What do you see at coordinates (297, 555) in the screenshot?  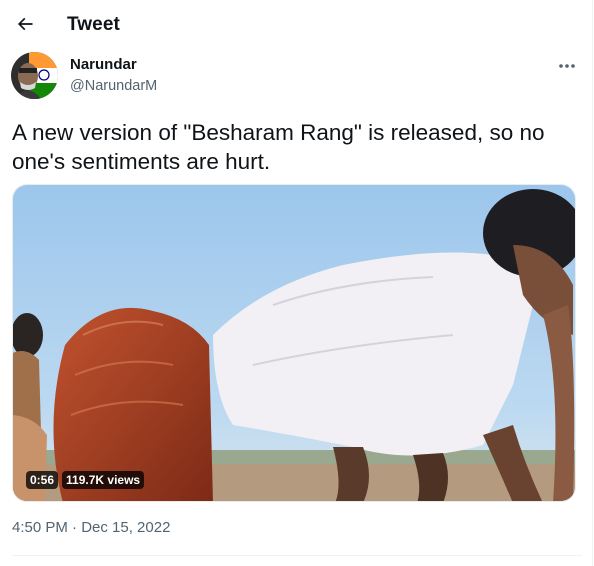 I see `divider` at bounding box center [297, 555].